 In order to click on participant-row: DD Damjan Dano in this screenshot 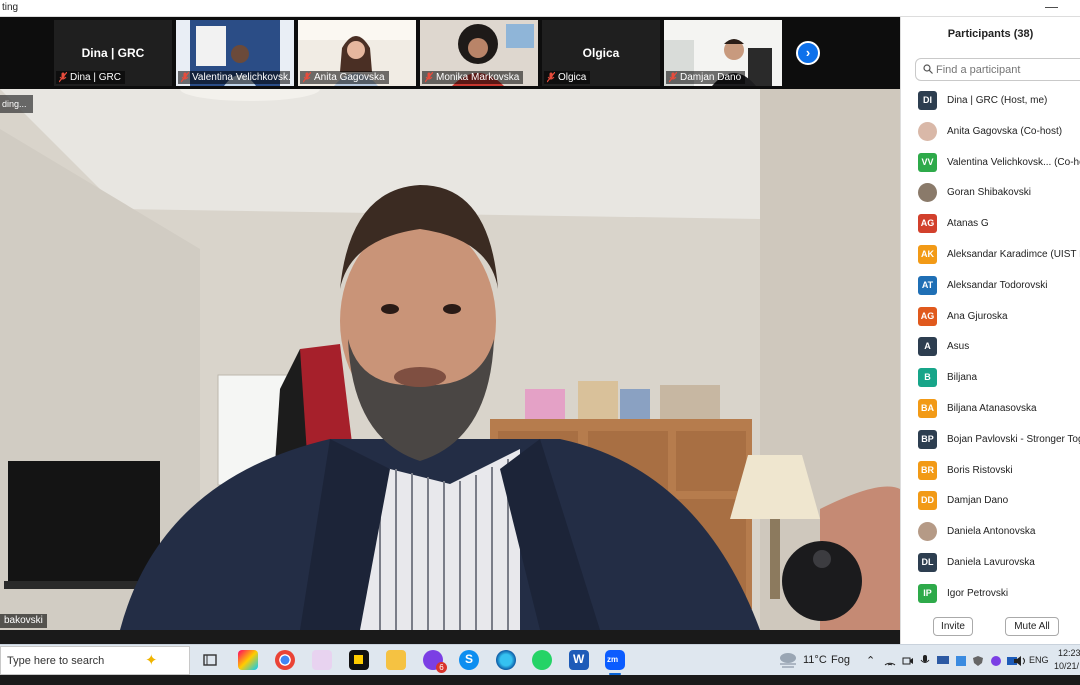, I will do `click(990, 502)`.